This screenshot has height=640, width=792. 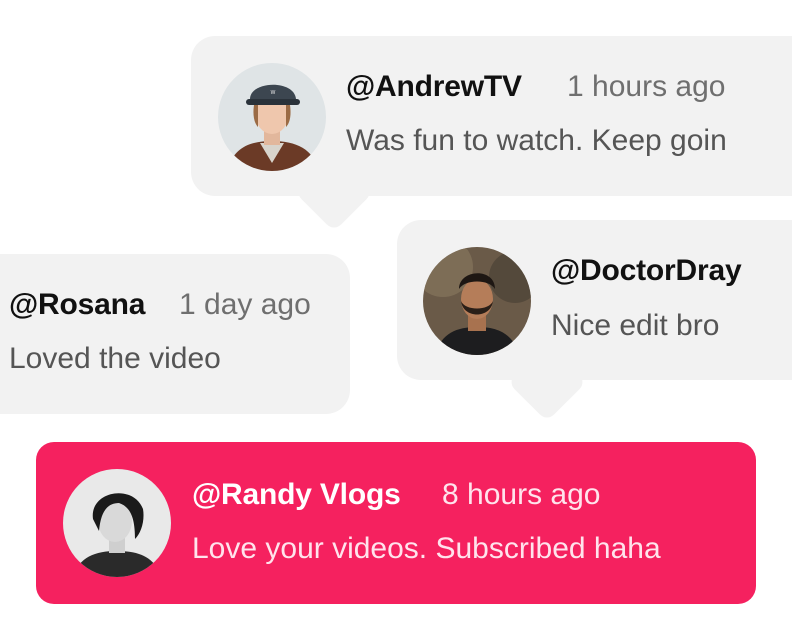 I want to click on avatar-photo-andrew: W, so click(x=272, y=117).